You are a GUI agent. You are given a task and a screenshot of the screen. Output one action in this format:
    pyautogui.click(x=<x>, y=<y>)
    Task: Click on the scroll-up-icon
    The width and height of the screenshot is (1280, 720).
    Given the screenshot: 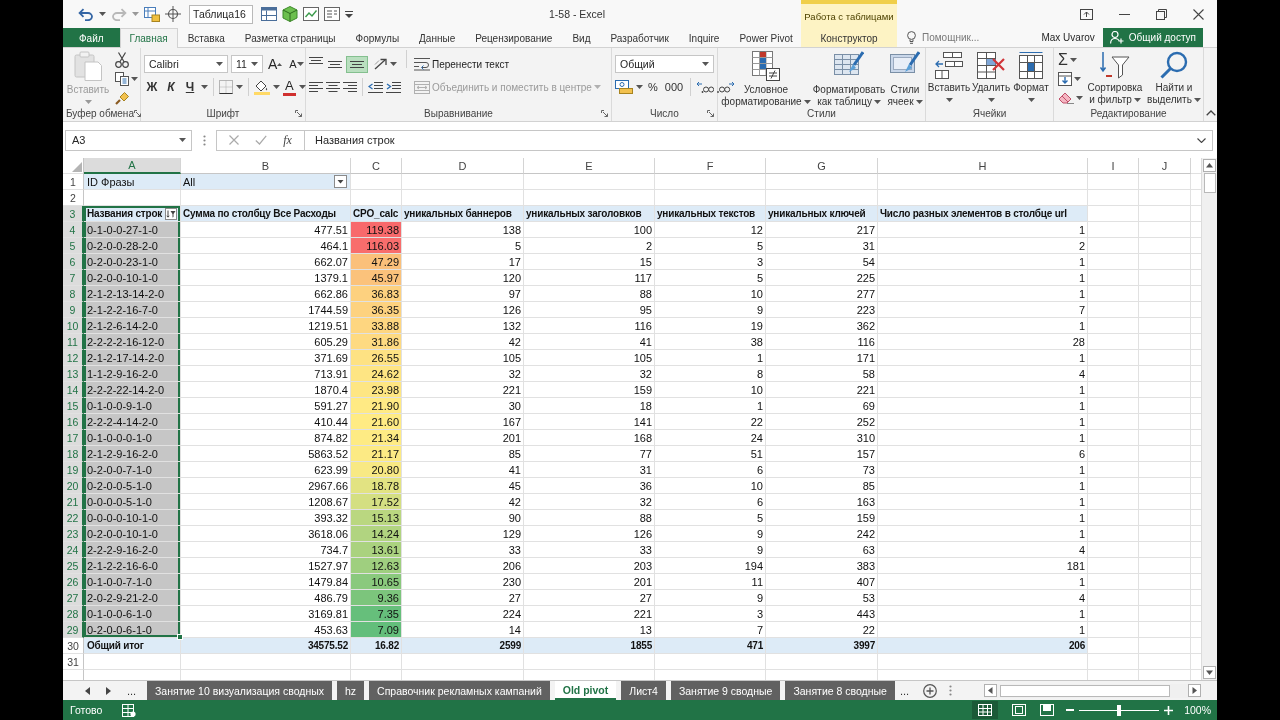 What is the action you would take?
    pyautogui.click(x=1209, y=165)
    